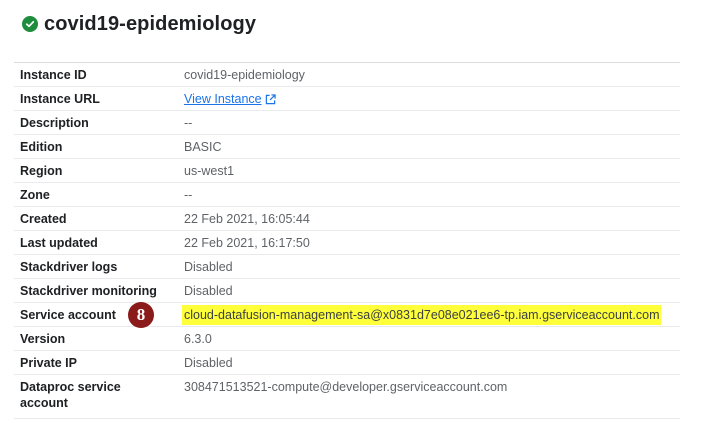 Image resolution: width=725 pixels, height=434 pixels. What do you see at coordinates (244, 75) in the screenshot?
I see `detail-value: covid19-epidemiology` at bounding box center [244, 75].